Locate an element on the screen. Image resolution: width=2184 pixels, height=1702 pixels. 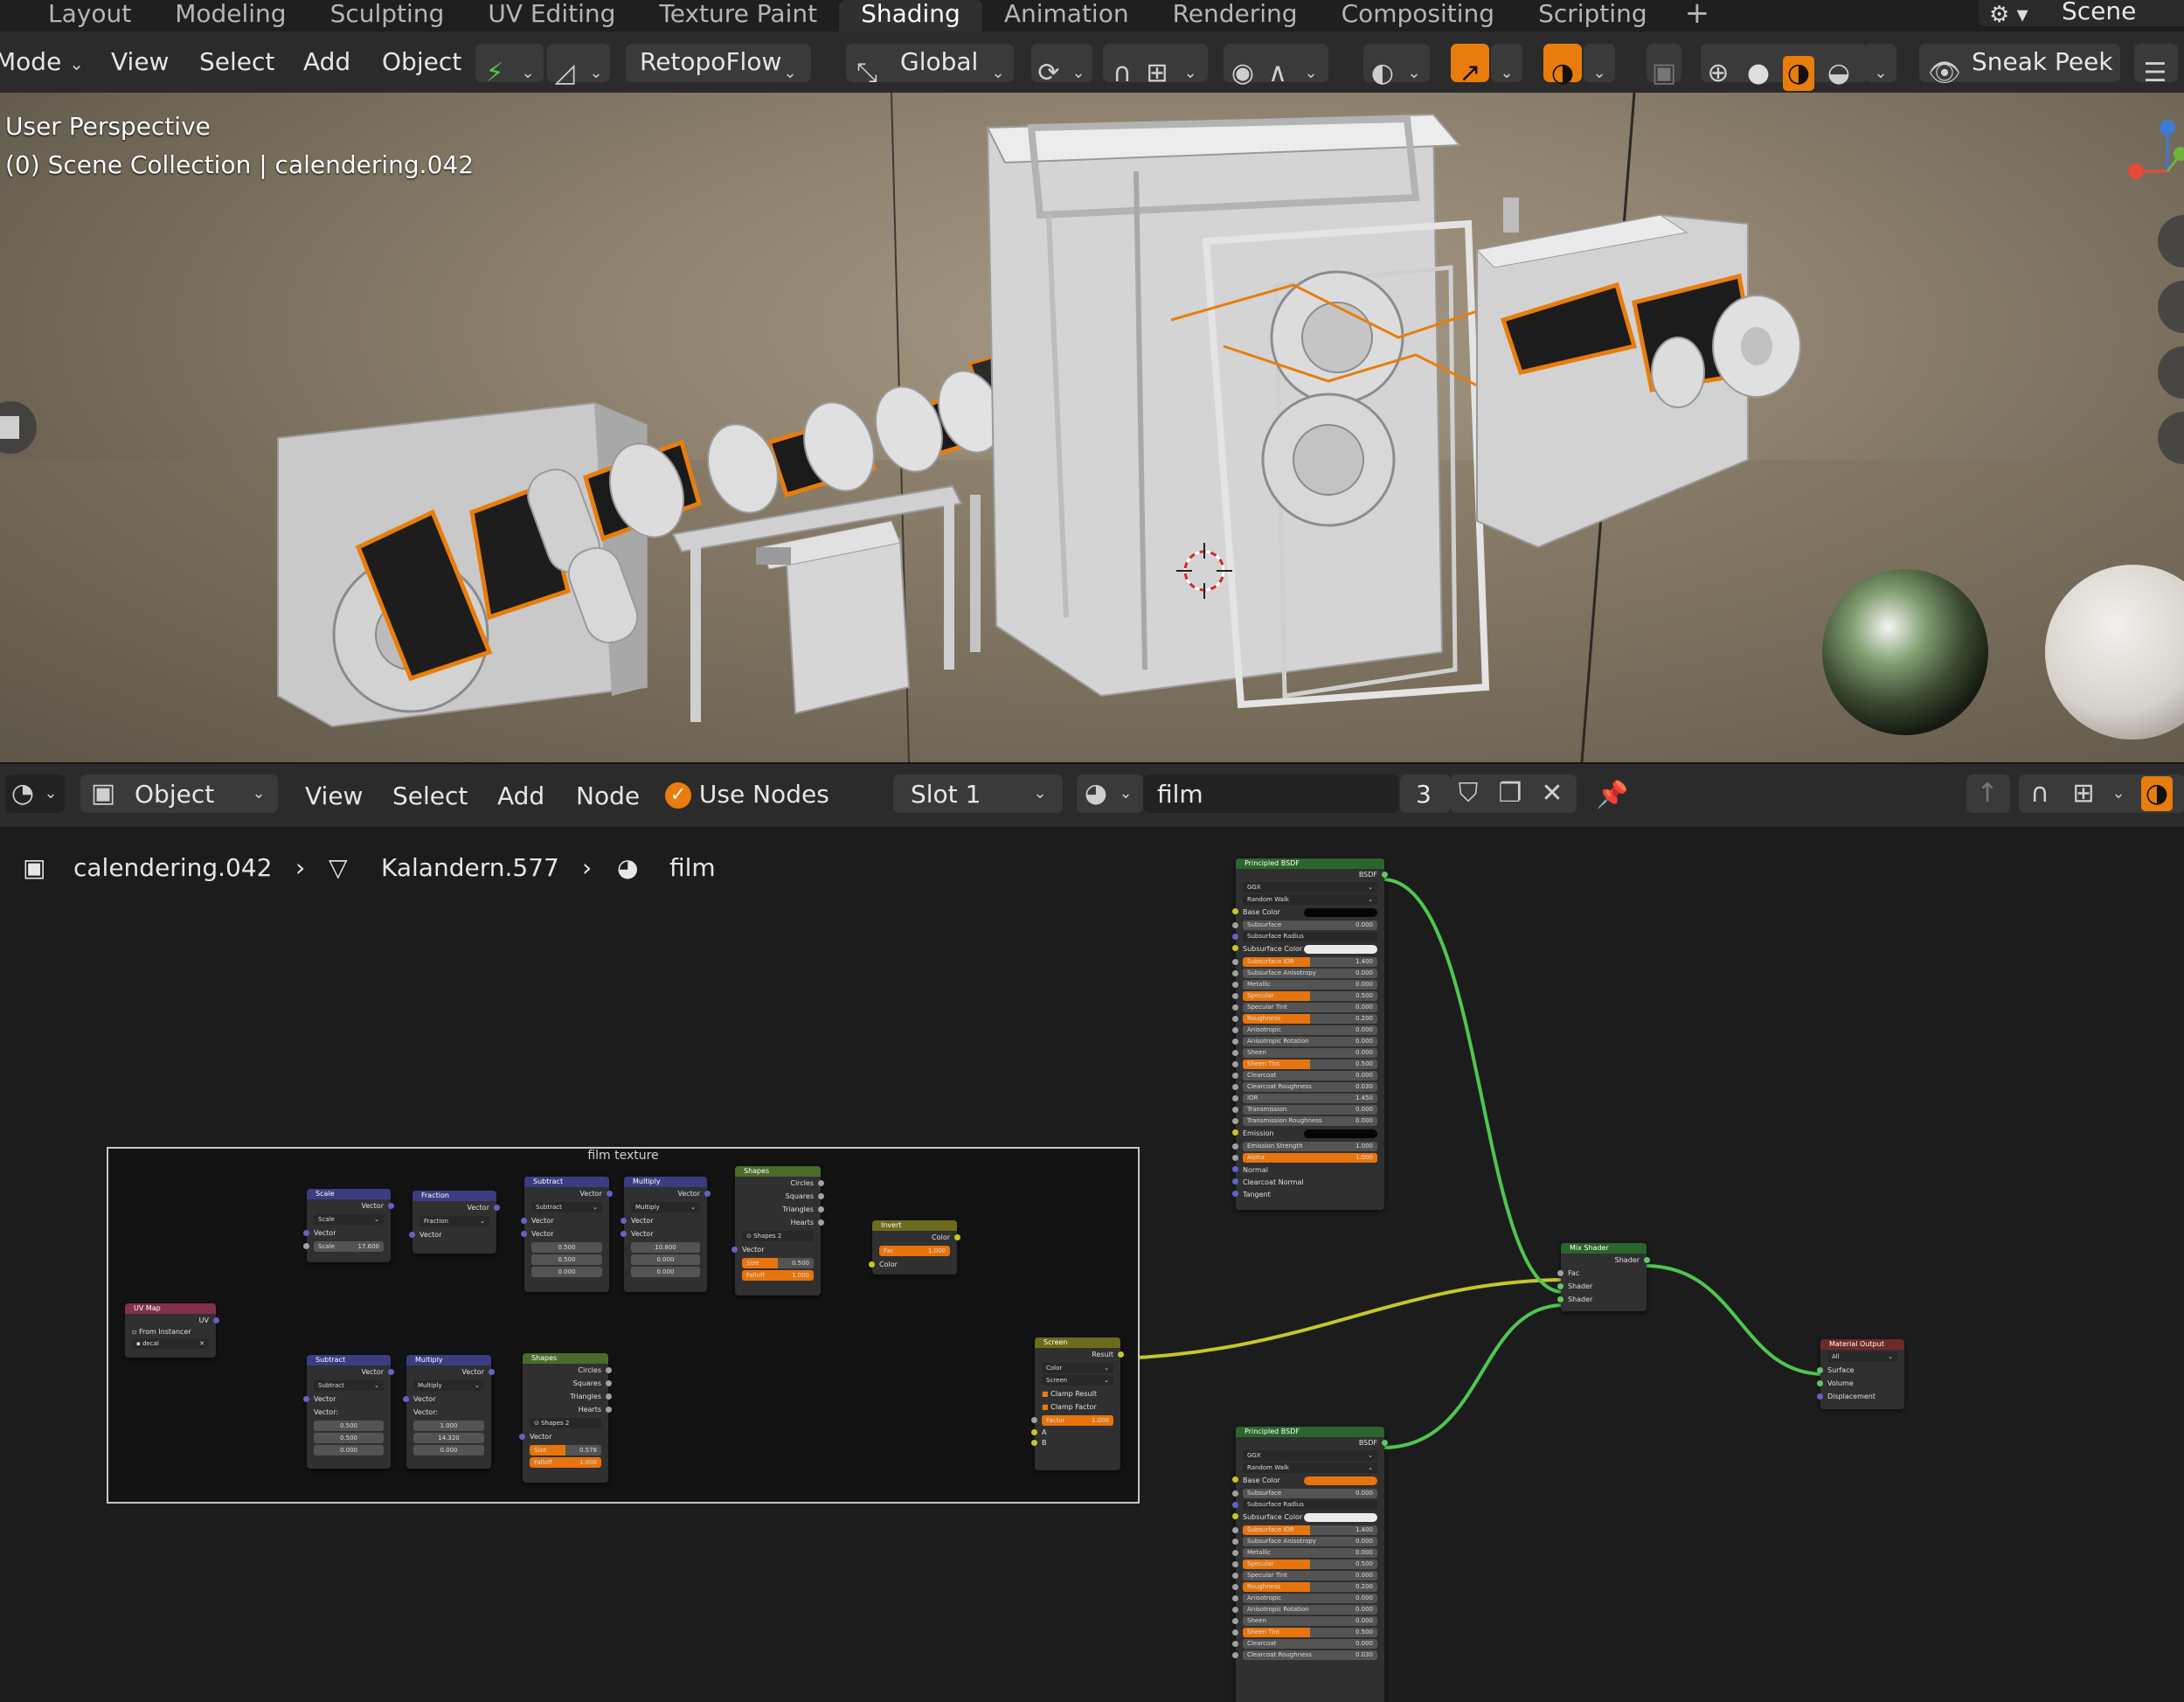
distribution-dropdown: GGX ⌄ is located at coordinates (1310, 887).